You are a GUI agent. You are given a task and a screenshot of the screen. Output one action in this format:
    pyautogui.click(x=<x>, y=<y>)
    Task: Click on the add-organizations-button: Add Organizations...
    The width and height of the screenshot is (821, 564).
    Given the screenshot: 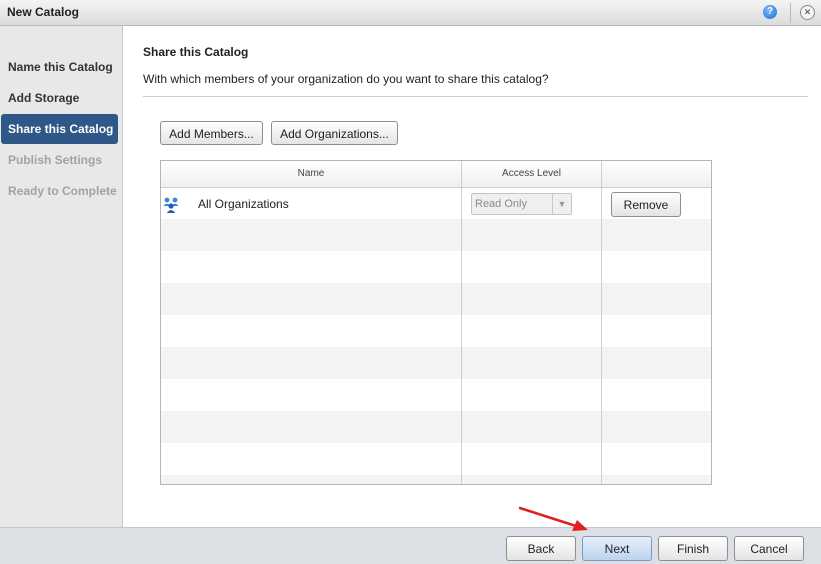 What is the action you would take?
    pyautogui.click(x=334, y=133)
    